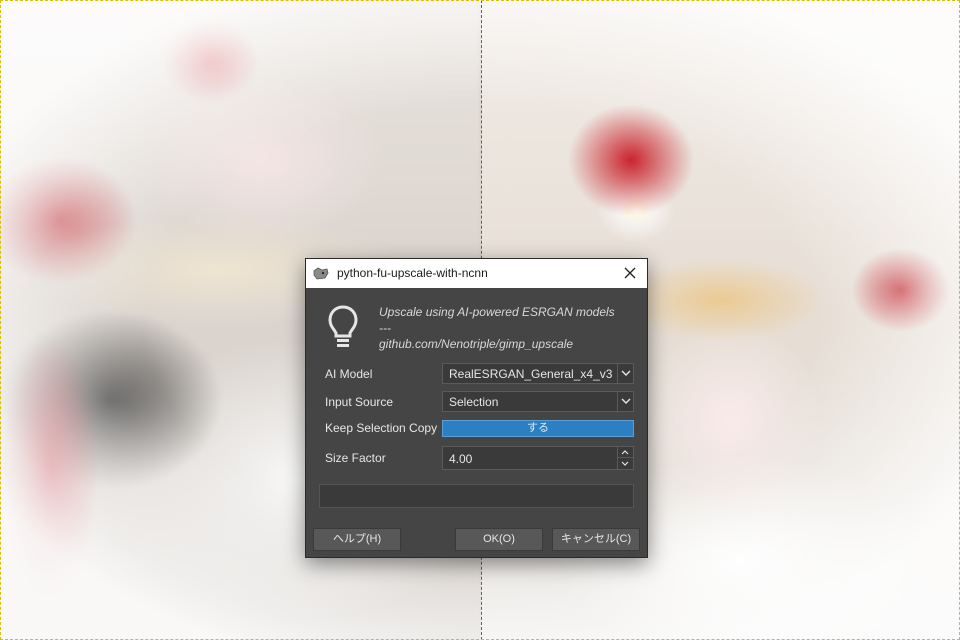  I want to click on size-factor-decrement, so click(625, 463).